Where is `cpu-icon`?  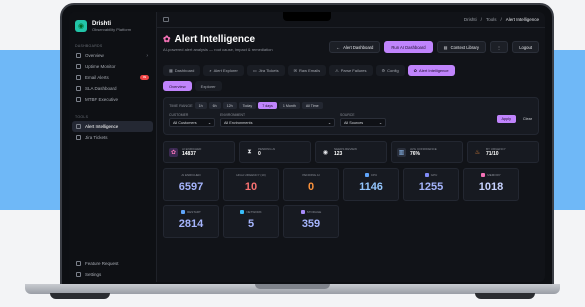
cpu-icon is located at coordinates (366, 175).